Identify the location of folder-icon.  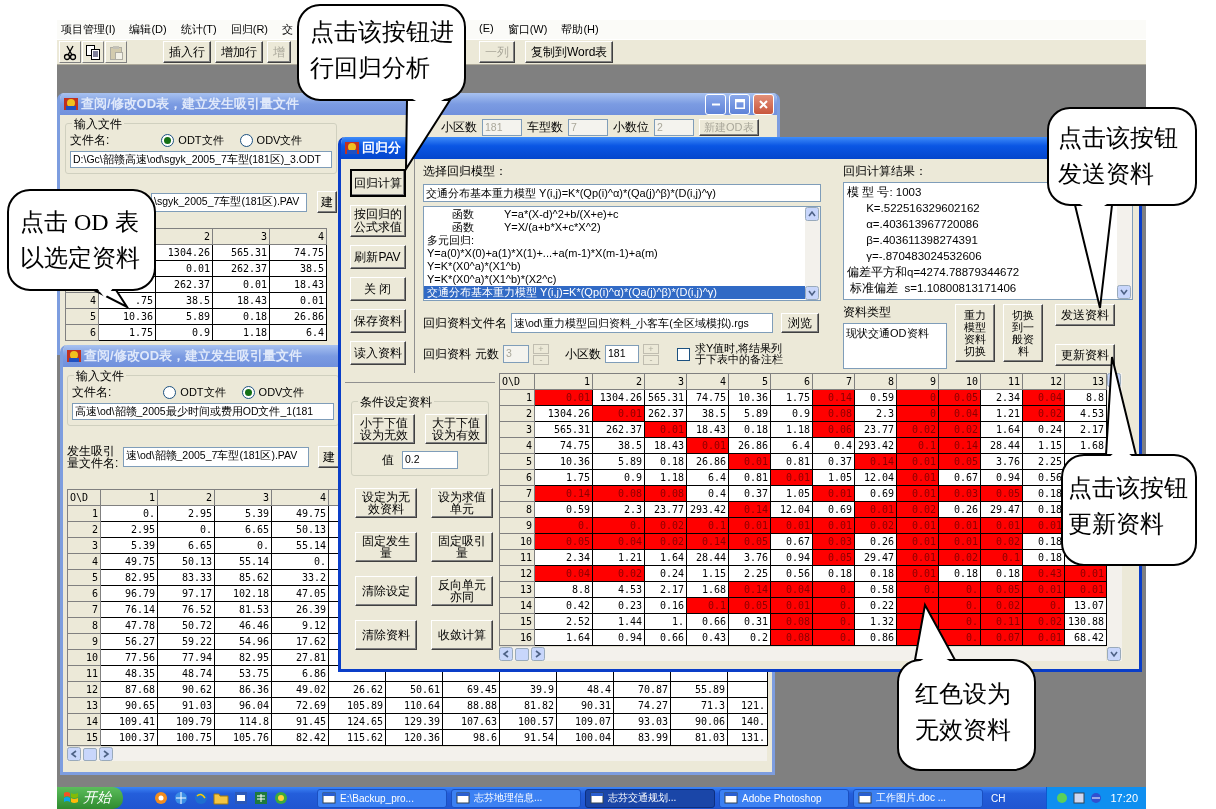
(221, 798).